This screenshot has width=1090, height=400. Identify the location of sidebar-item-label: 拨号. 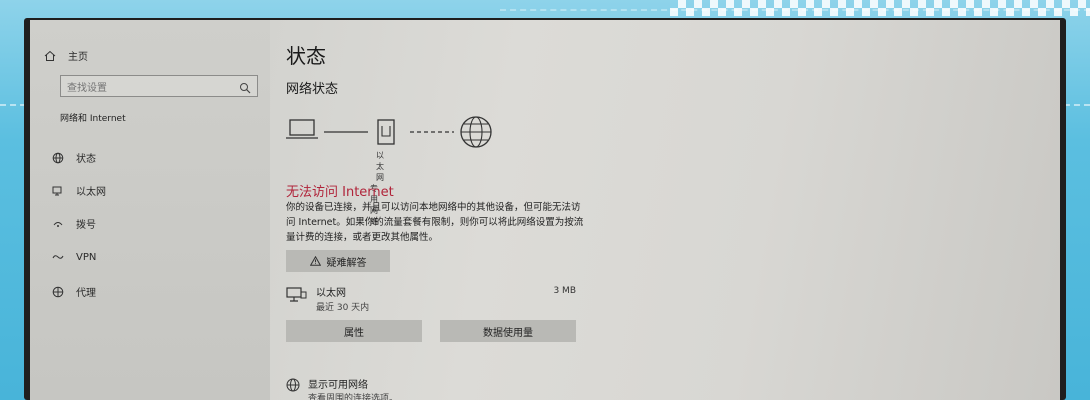
(86, 225).